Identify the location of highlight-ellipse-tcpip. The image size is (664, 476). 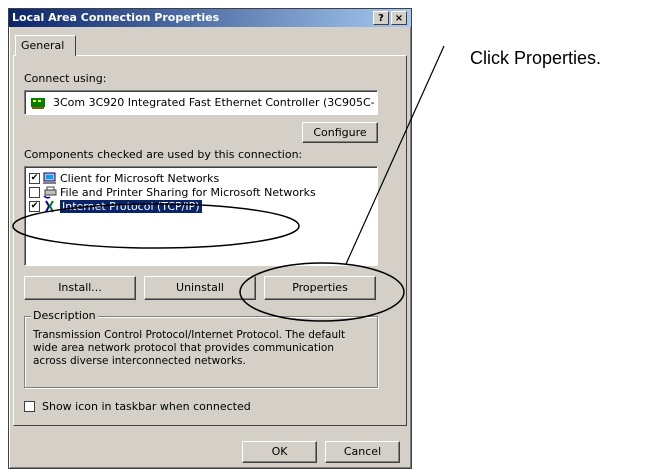
(156, 226).